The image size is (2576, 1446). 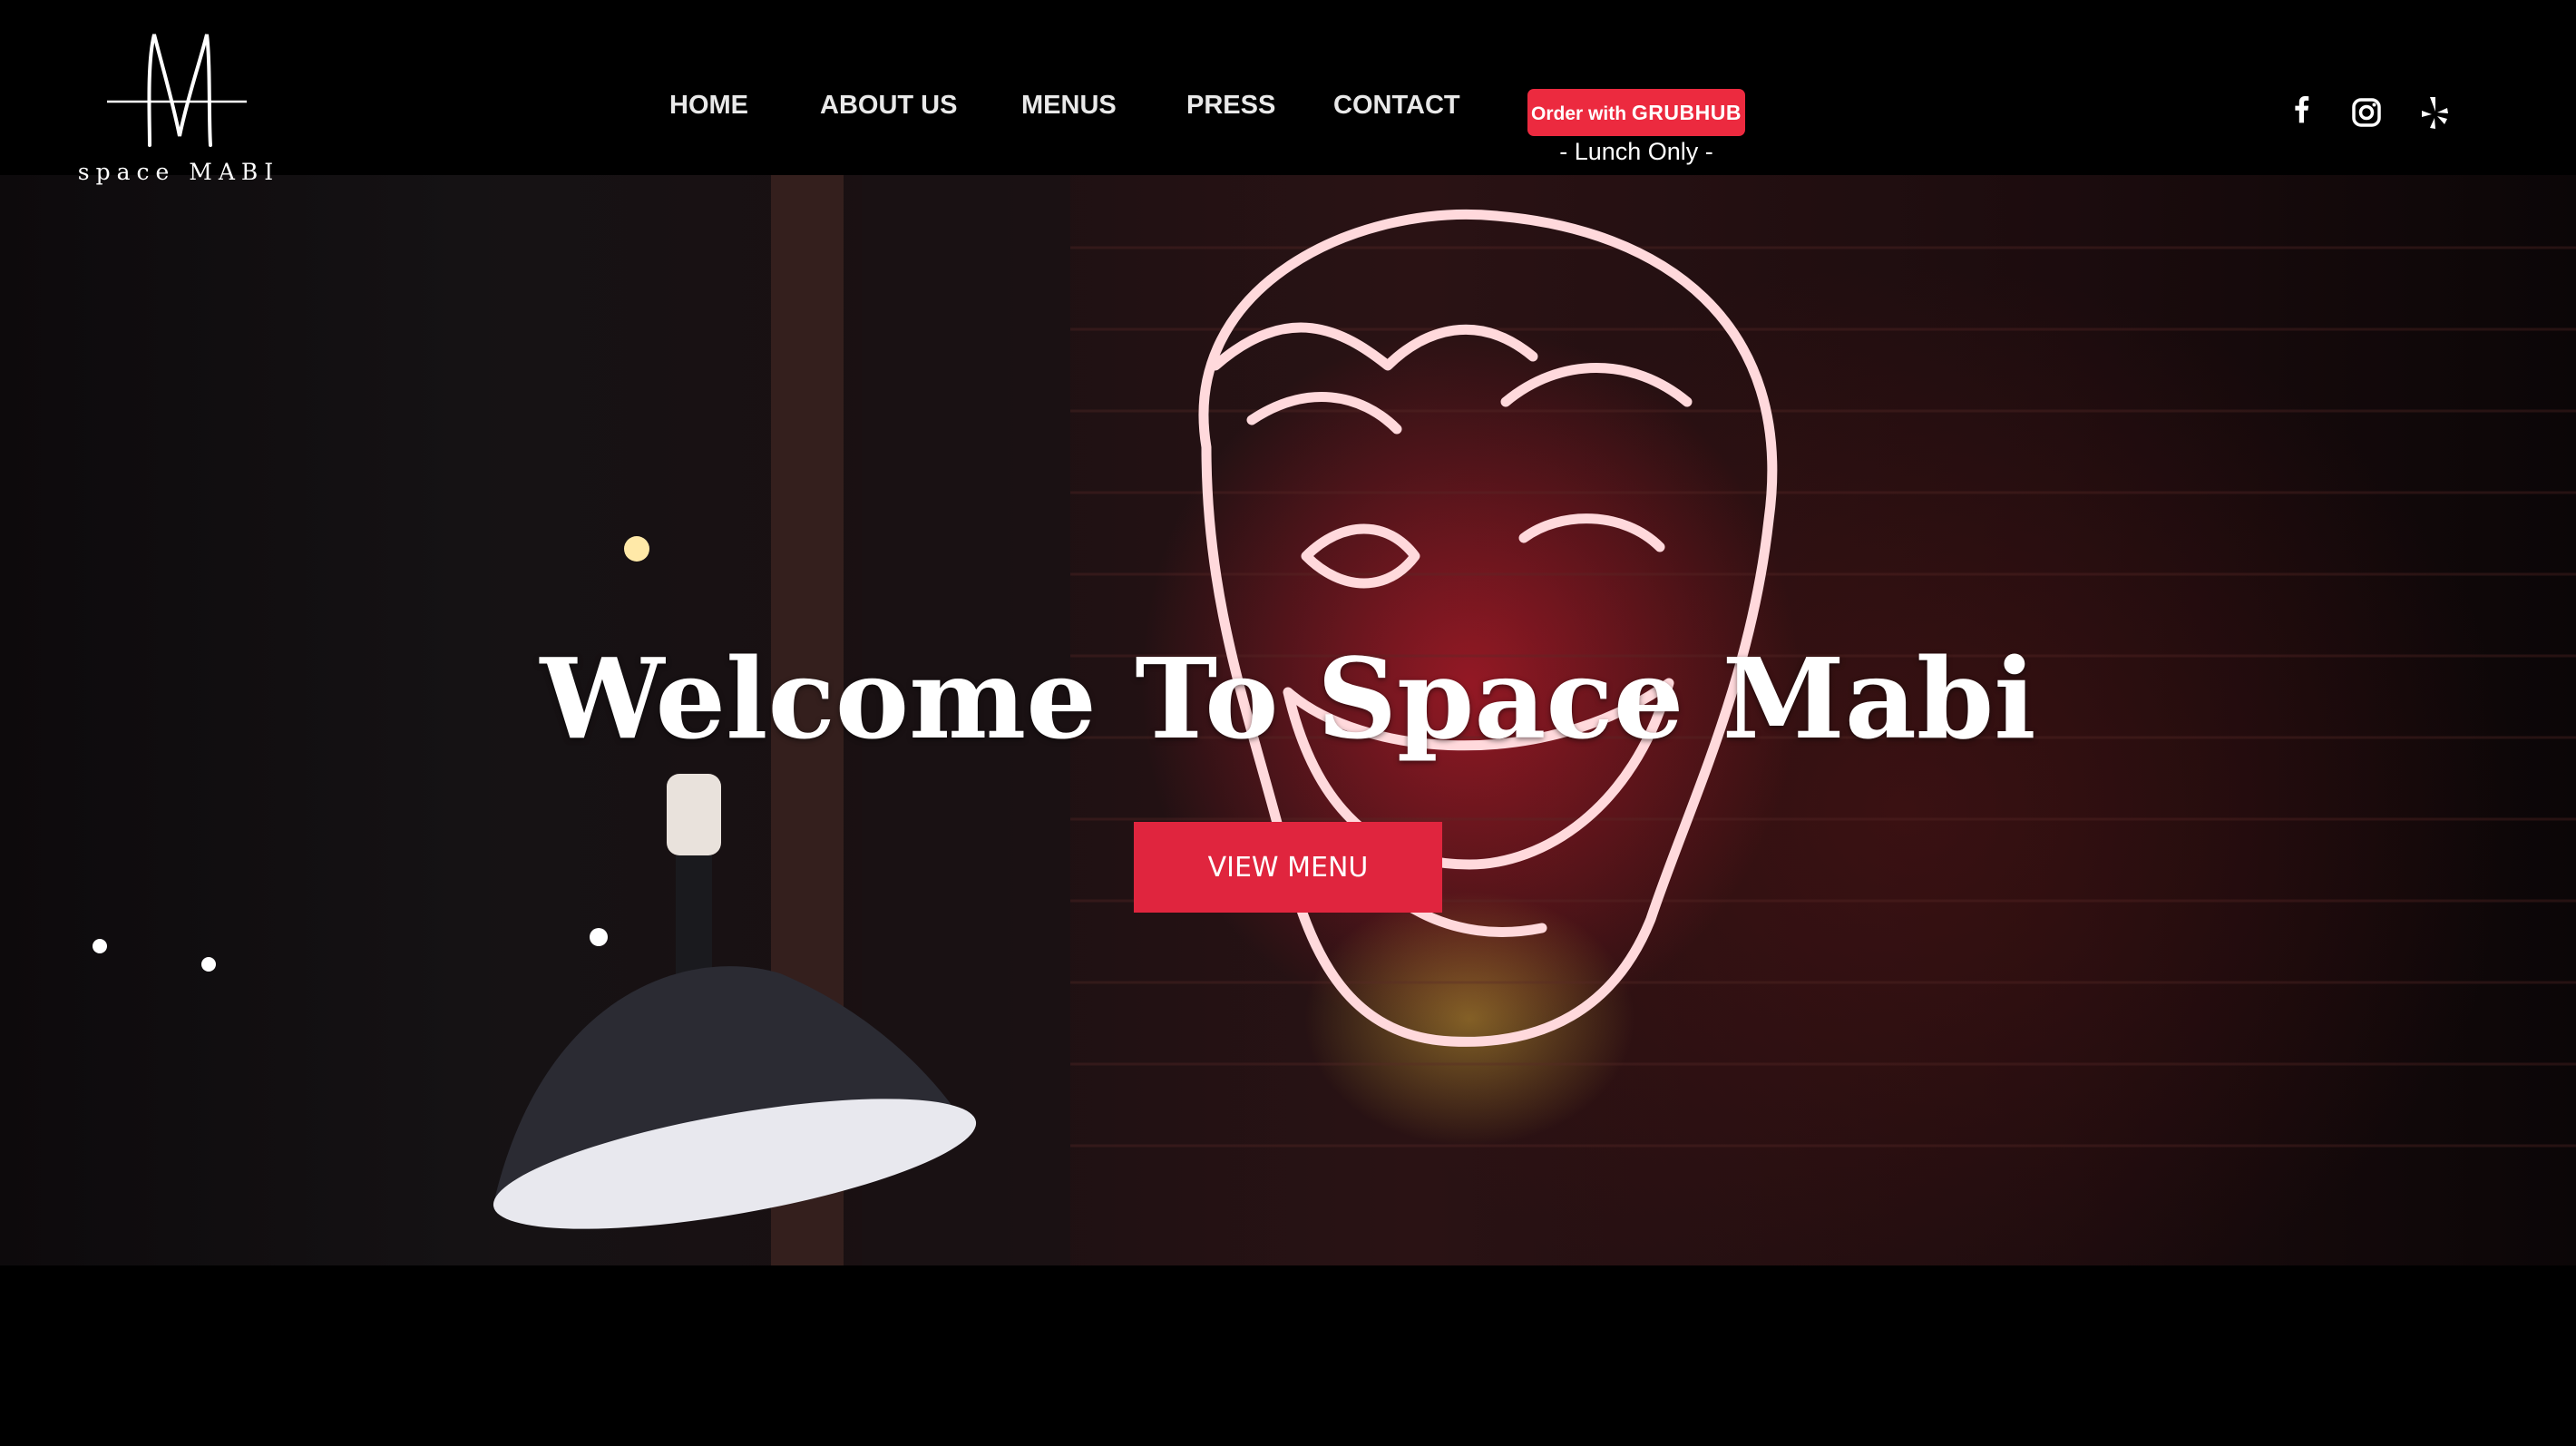 What do you see at coordinates (708, 106) in the screenshot?
I see `nav-home: HOME` at bounding box center [708, 106].